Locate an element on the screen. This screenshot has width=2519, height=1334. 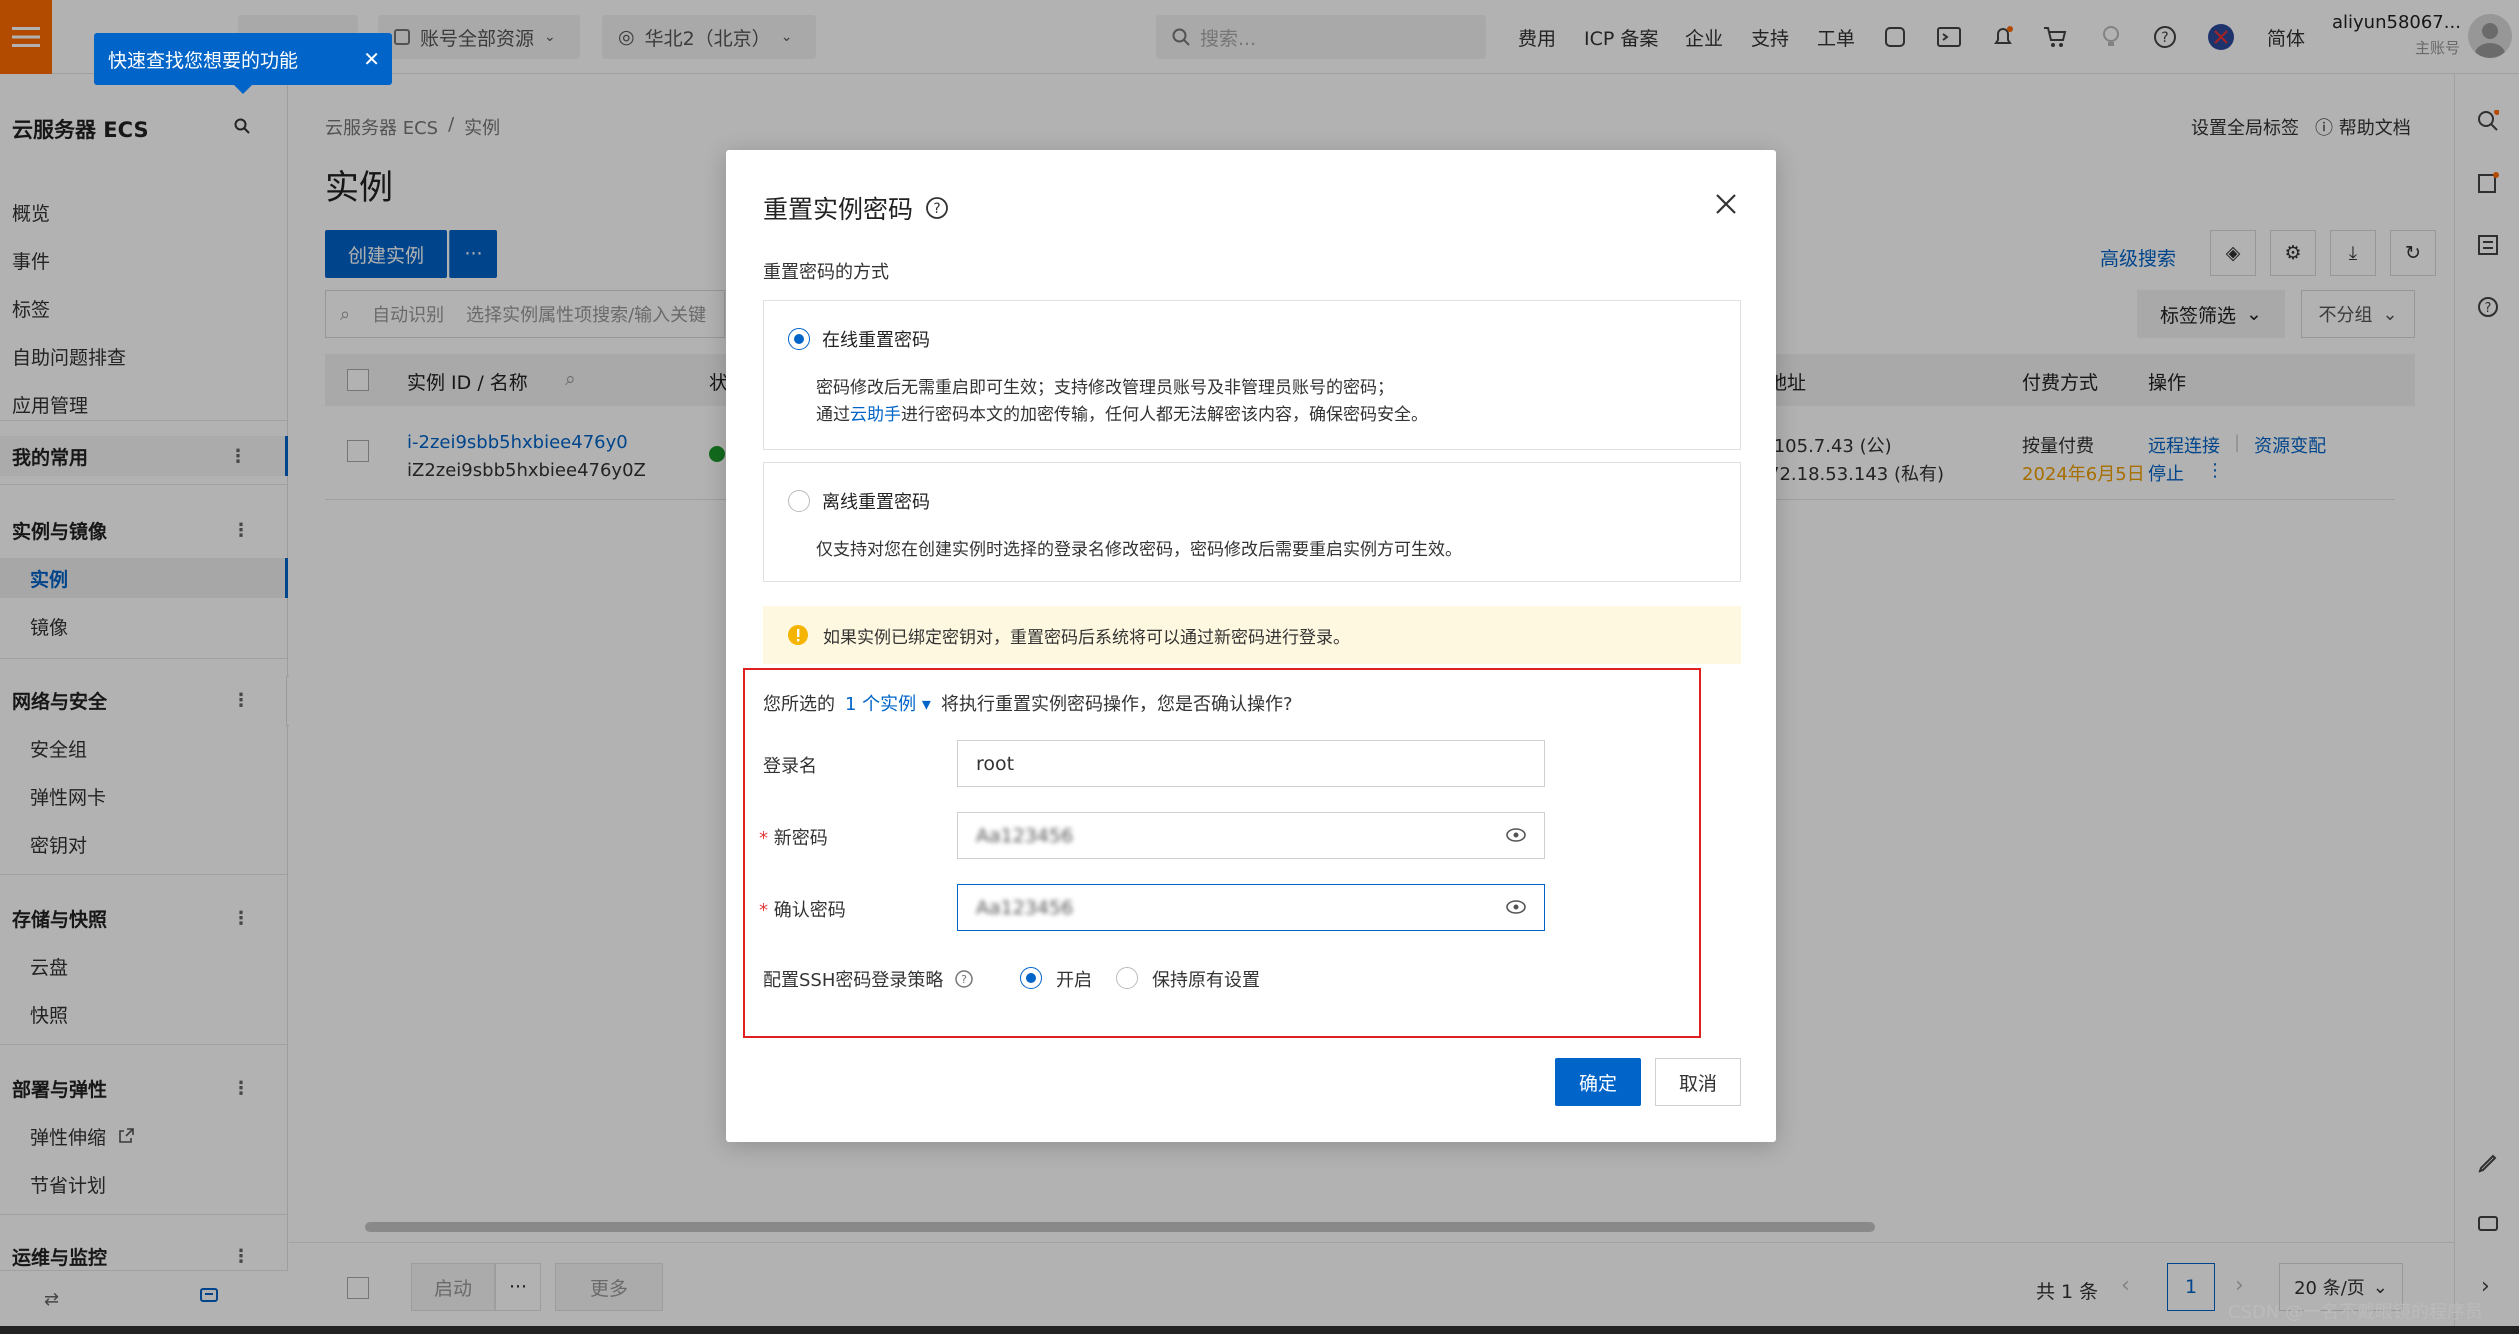
cloud-assistant-link: 云助手 is located at coordinates (875, 415).